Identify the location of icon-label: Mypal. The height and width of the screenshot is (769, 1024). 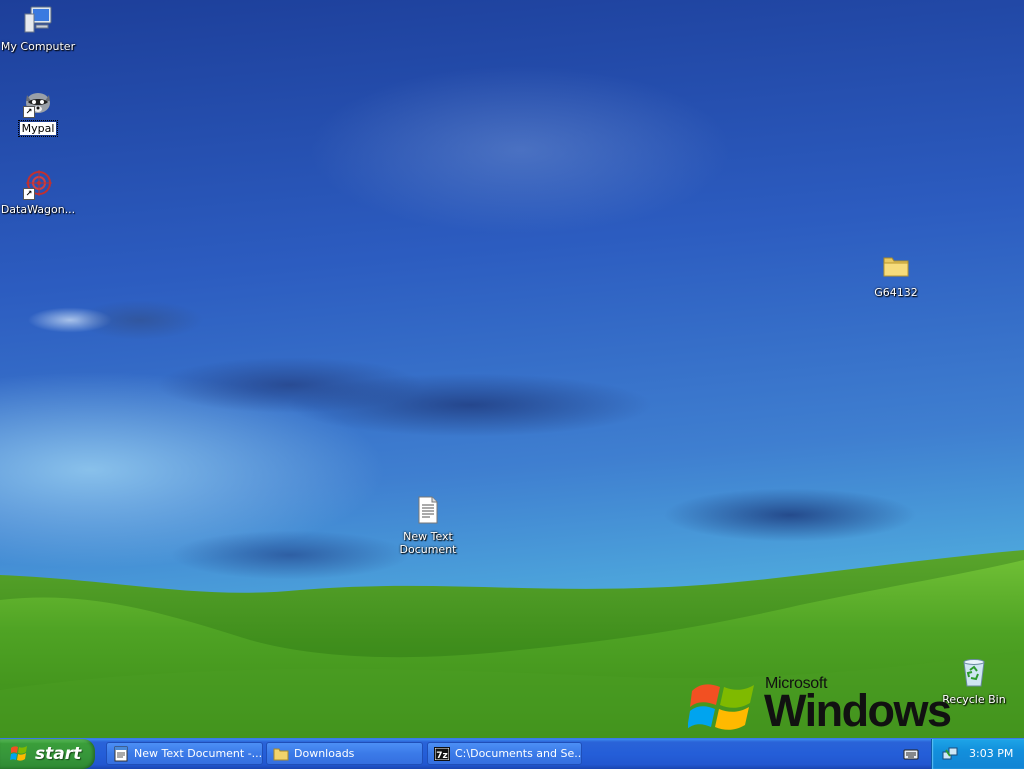
(38, 128).